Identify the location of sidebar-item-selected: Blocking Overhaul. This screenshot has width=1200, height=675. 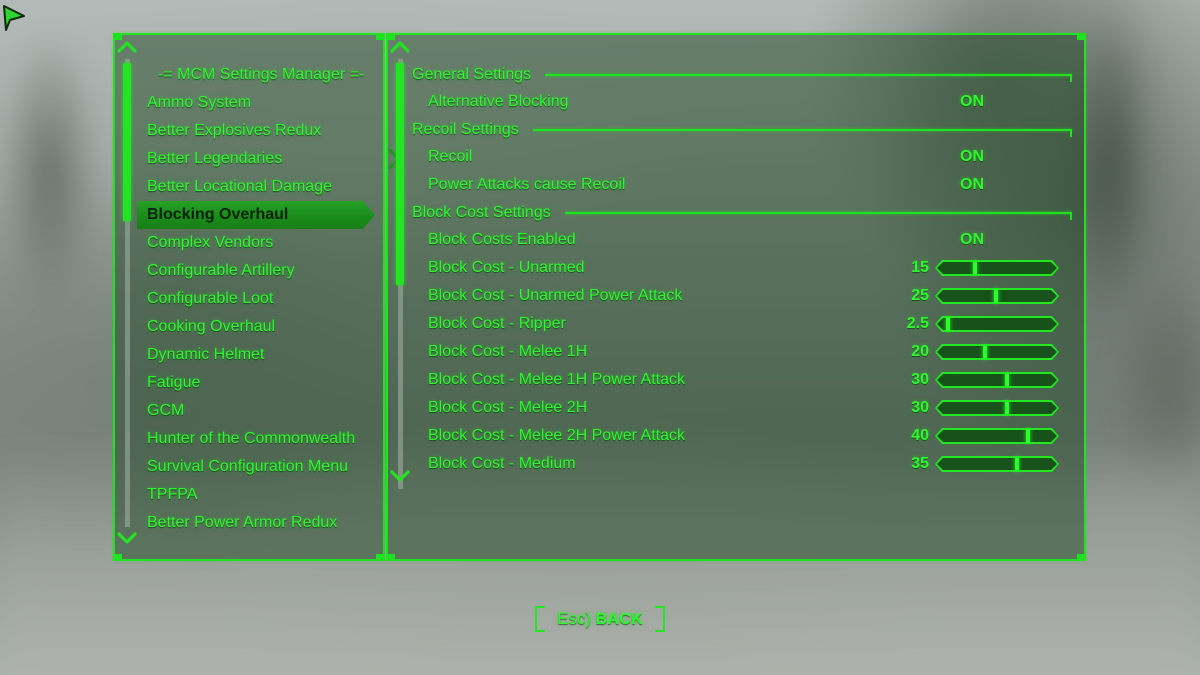
(256, 215).